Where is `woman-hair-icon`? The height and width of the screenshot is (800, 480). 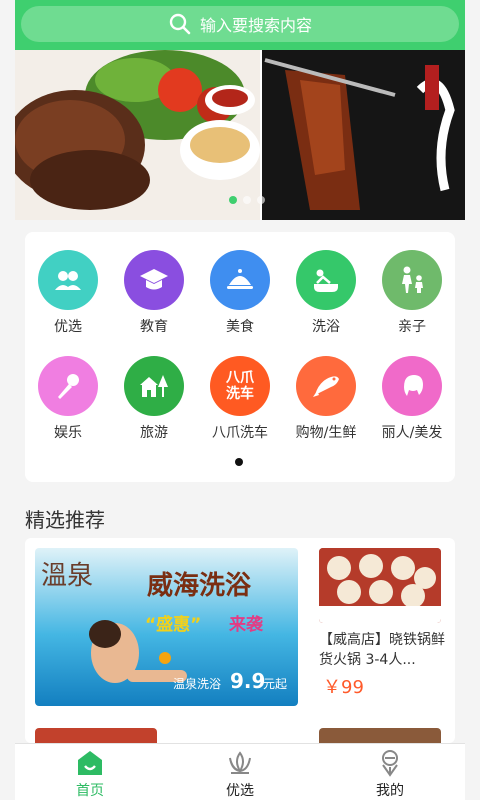
woman-hair-icon is located at coordinates (412, 386).